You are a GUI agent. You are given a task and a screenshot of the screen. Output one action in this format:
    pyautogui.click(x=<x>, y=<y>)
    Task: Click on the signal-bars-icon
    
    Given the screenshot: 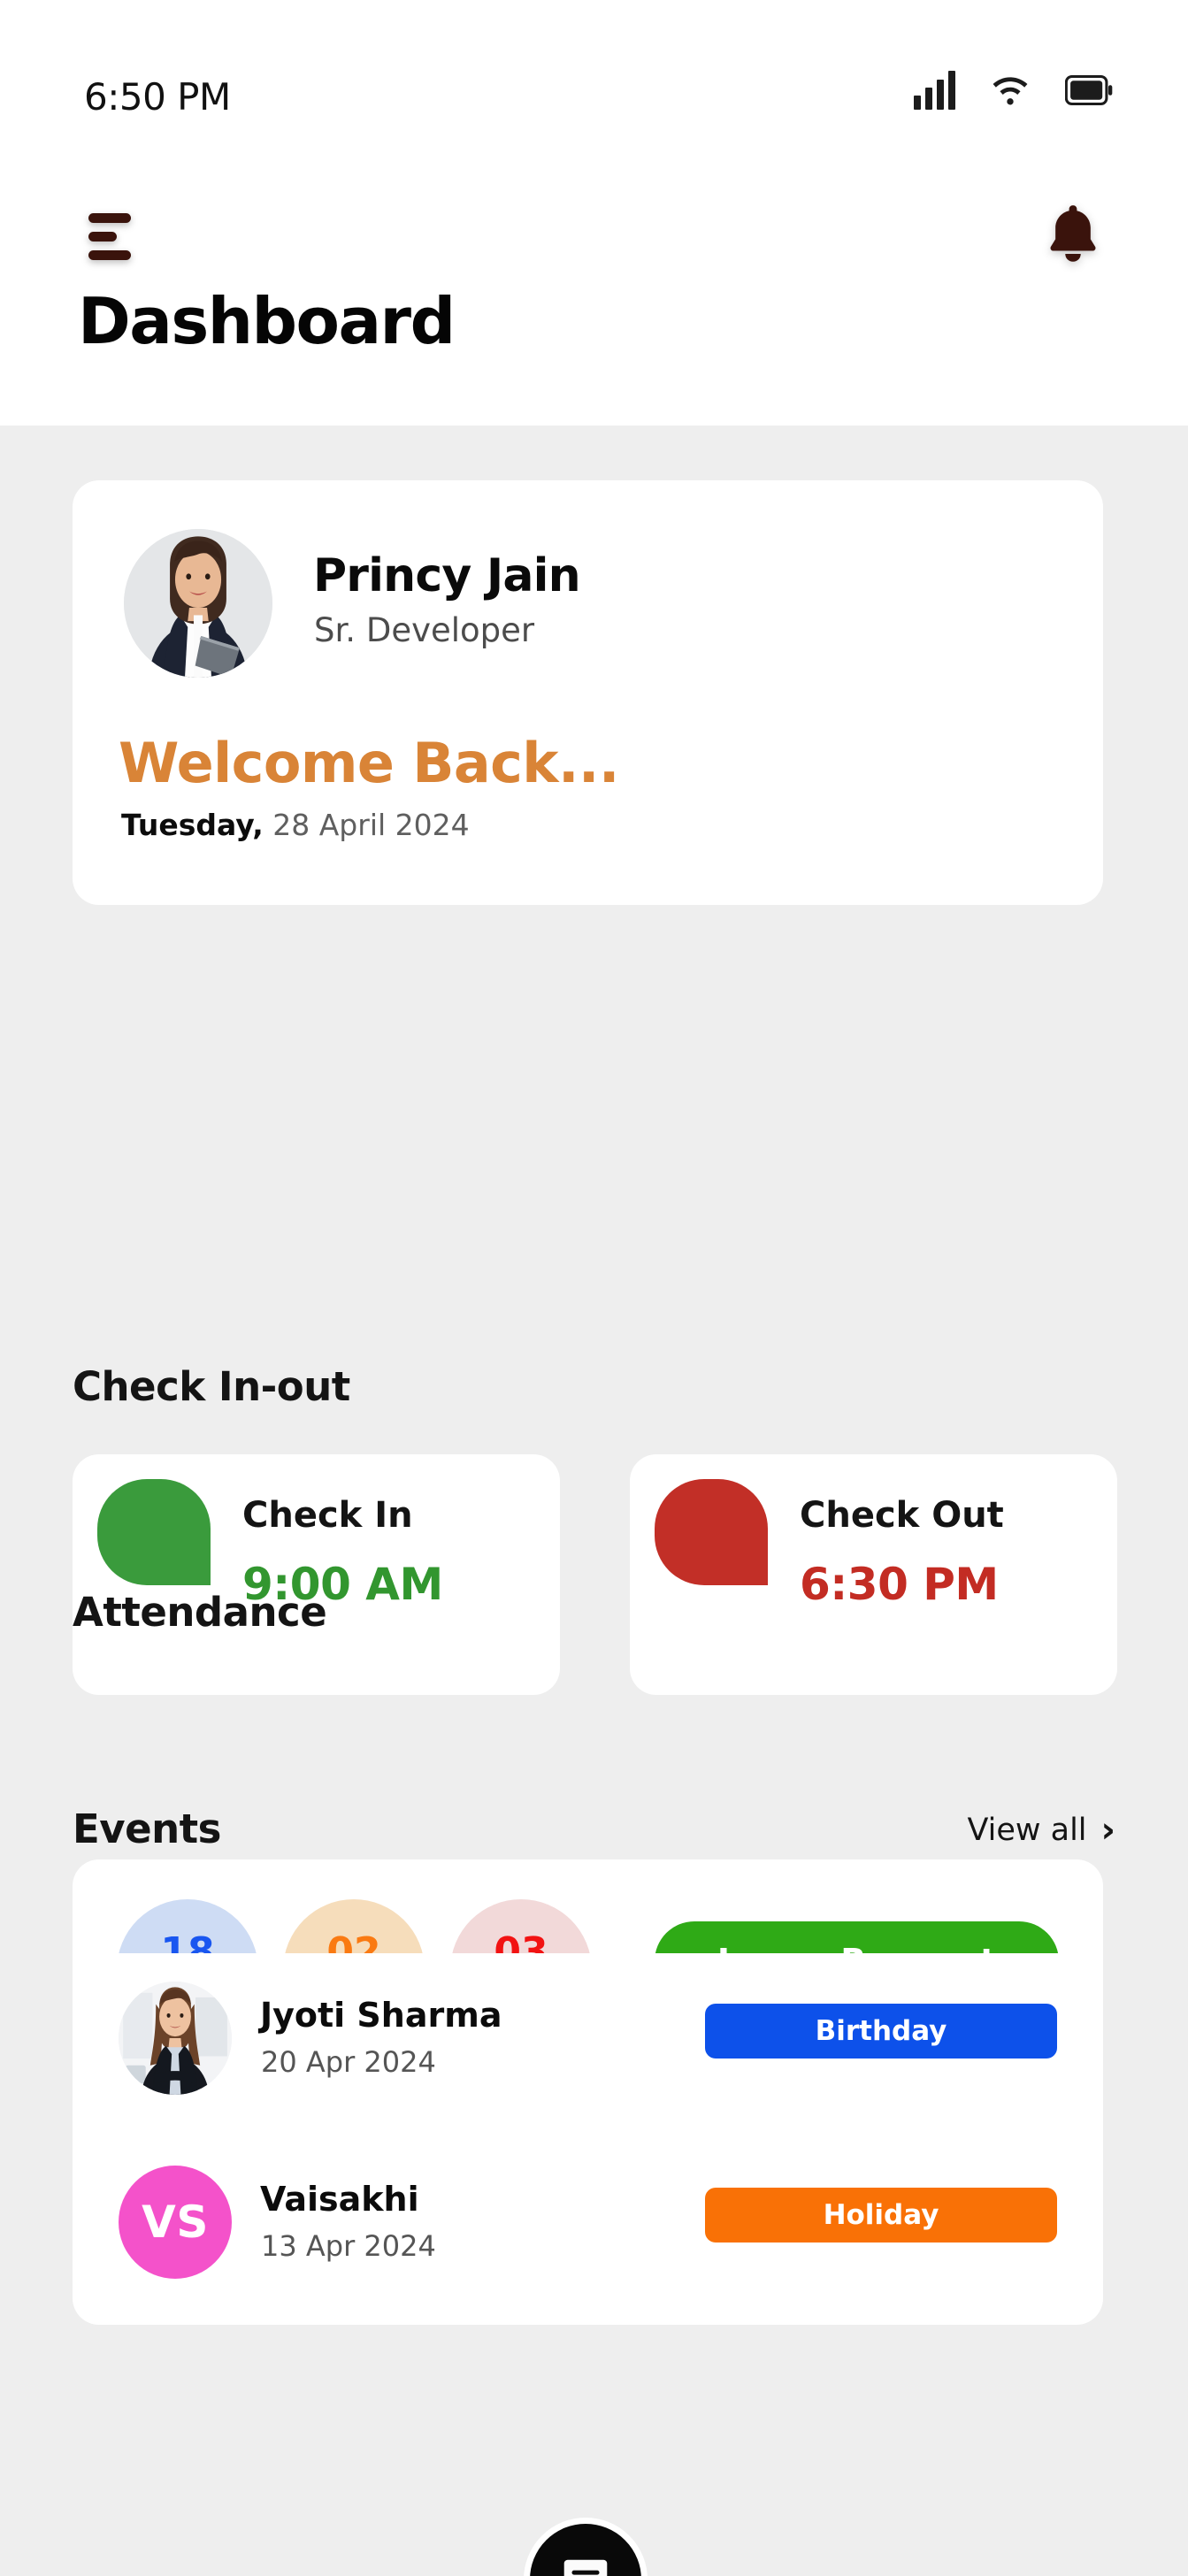 What is the action you would take?
    pyautogui.click(x=934, y=90)
    